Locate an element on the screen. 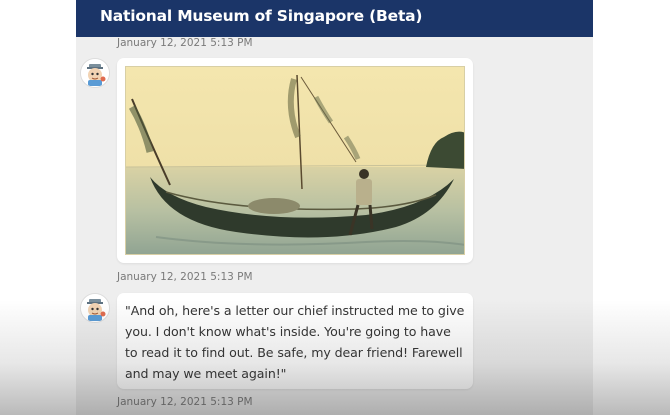 The image size is (670, 415). chat-title: National Museum of Singapore (Beta) is located at coordinates (261, 16).